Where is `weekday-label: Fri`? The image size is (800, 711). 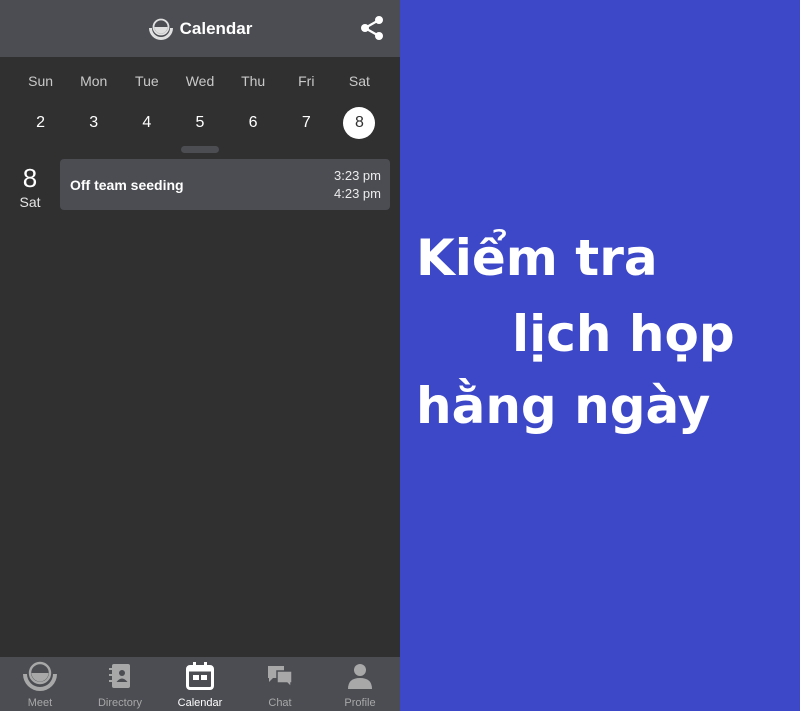 weekday-label: Fri is located at coordinates (306, 81).